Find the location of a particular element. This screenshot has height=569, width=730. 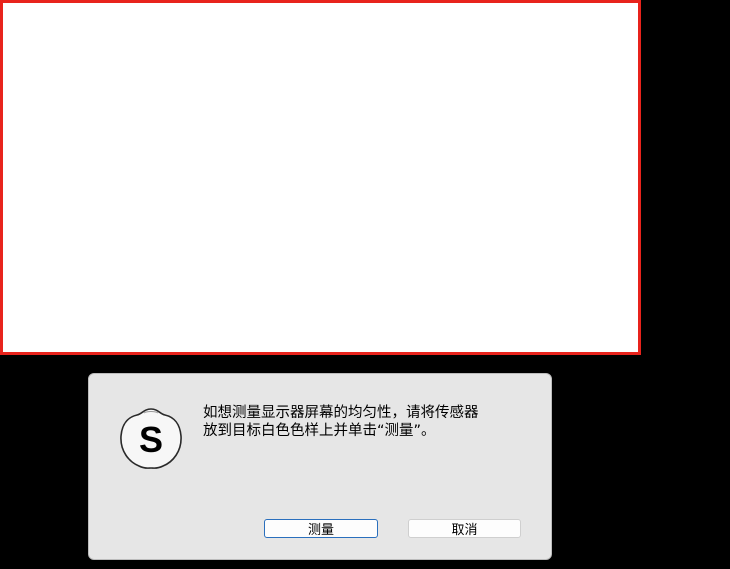

dialog-message: 如想测量显示器屏幕的均匀性，请将传感器 放到目标白色色样上并单击“测量”。 is located at coordinates (341, 422).